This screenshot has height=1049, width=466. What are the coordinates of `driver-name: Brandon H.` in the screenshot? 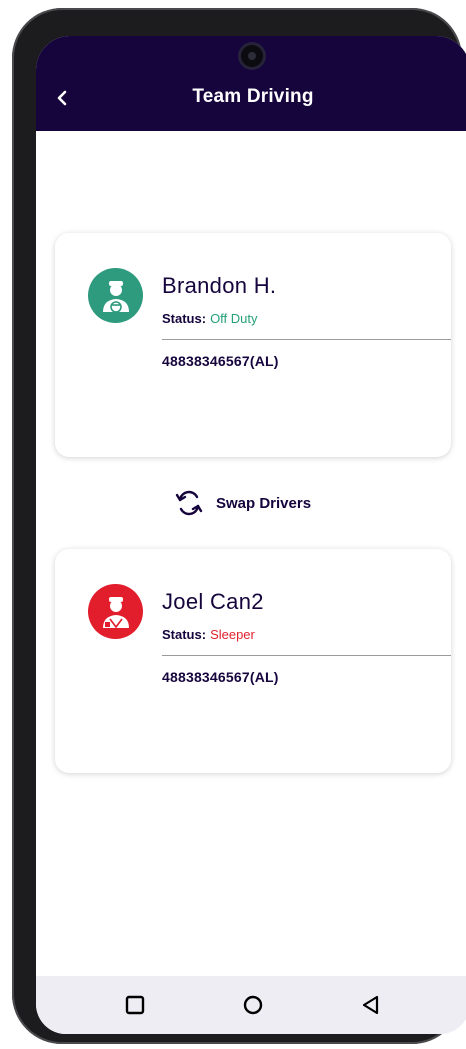 It's located at (219, 285).